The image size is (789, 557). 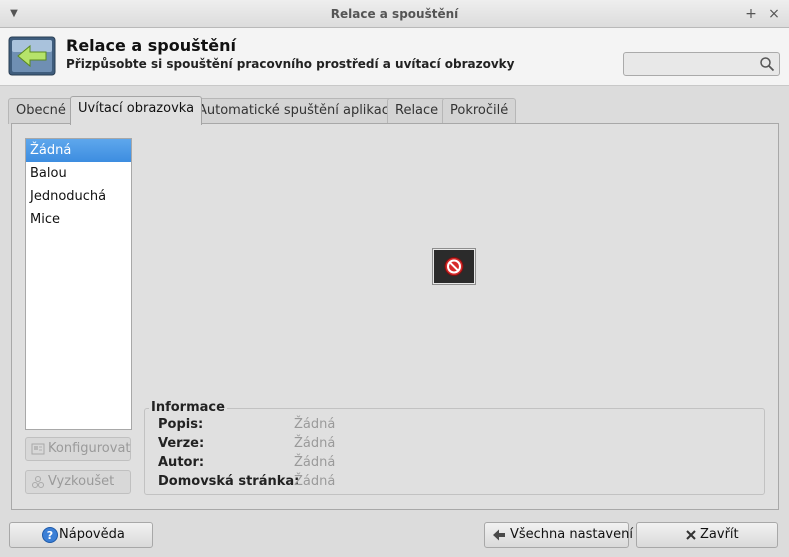 I want to click on close-label: Zavřít, so click(x=719, y=534).